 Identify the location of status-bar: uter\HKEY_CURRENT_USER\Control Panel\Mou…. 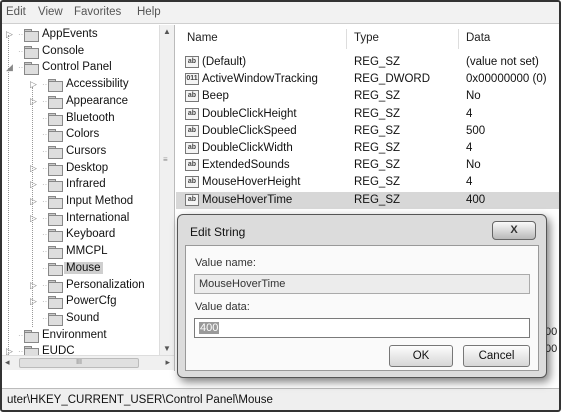
(280, 399).